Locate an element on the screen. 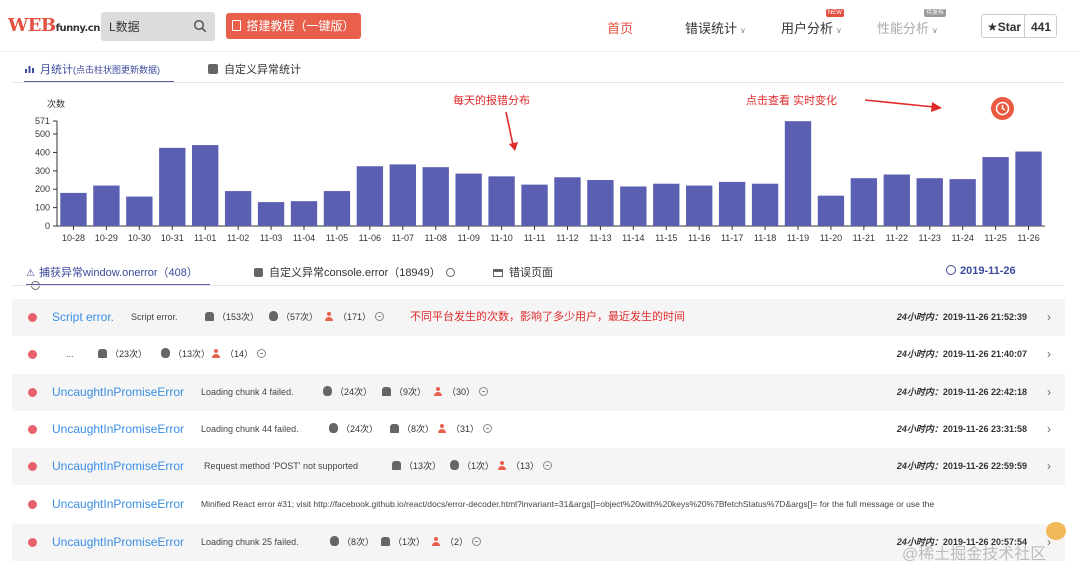 This screenshot has width=1080, height=578. nav-home-label: 首页 is located at coordinates (620, 28).